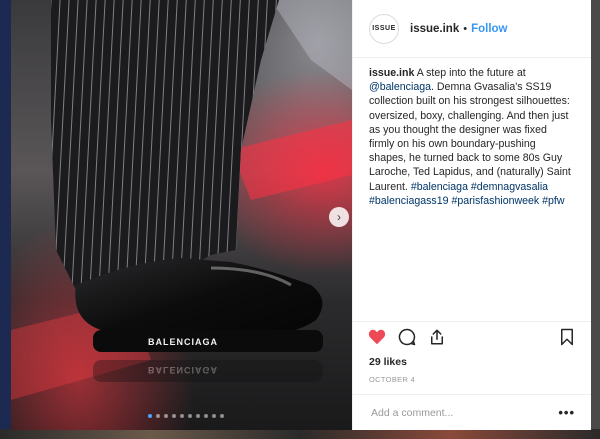 The height and width of the screenshot is (439, 600). I want to click on caption-intro: A step into the future at, so click(471, 73).